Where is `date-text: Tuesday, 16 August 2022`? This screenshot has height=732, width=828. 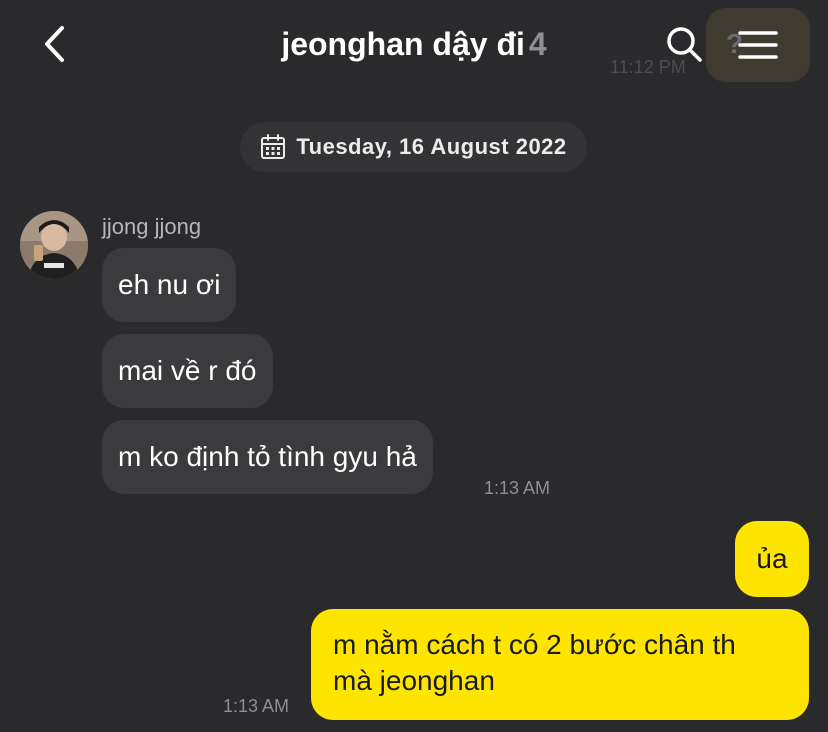 date-text: Tuesday, 16 August 2022 is located at coordinates (431, 146).